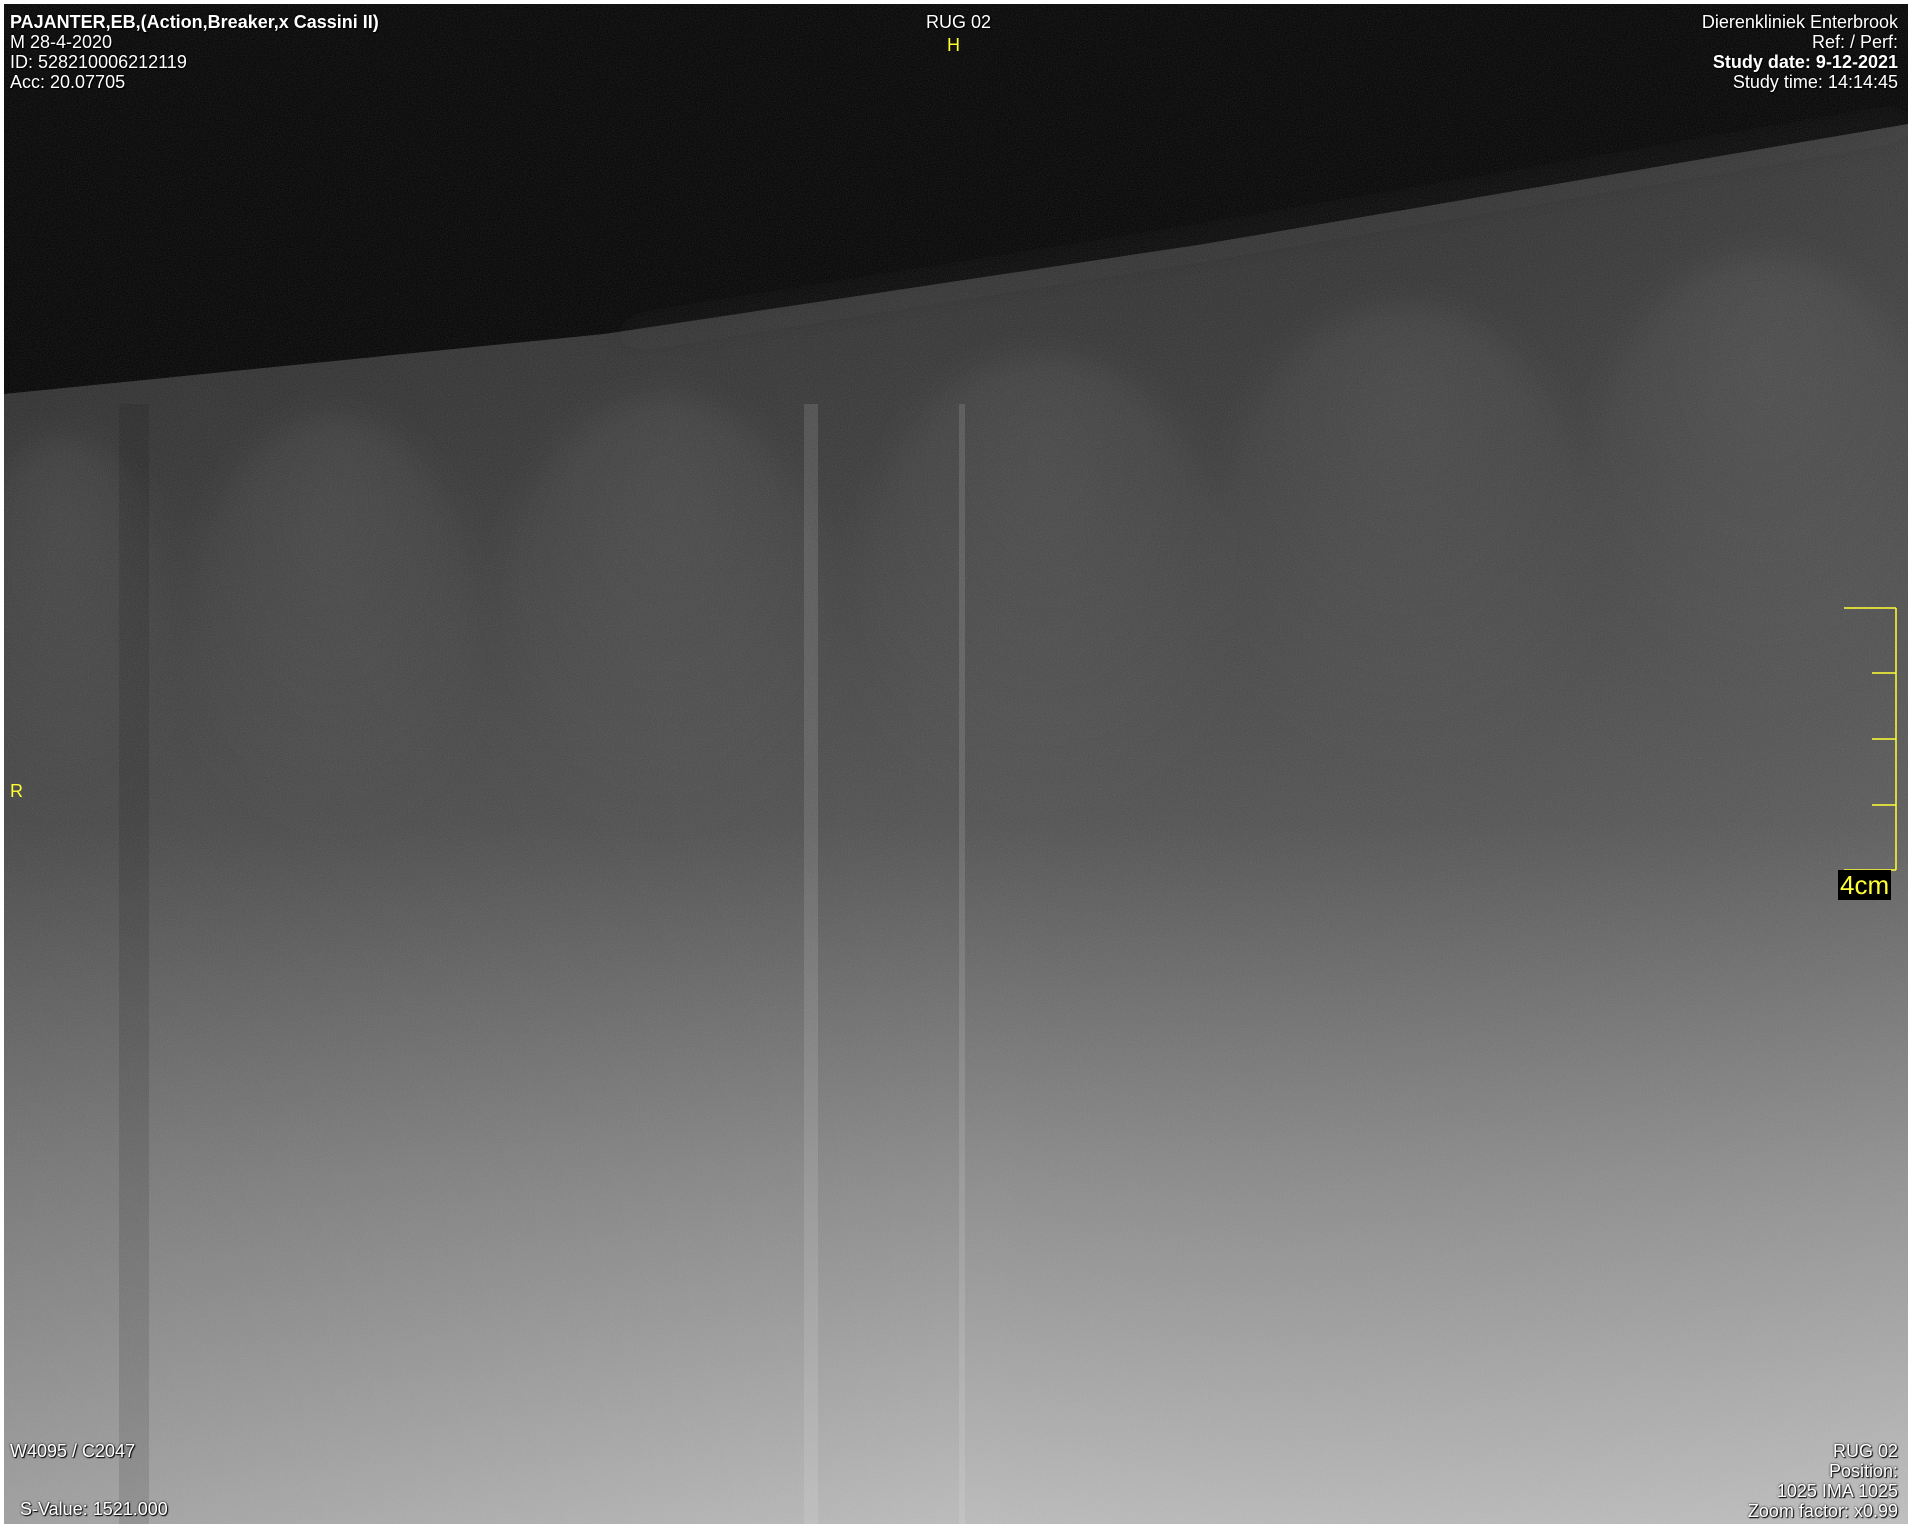 This screenshot has width=1912, height=1528. Describe the element at coordinates (1863, 1471) in the screenshot. I see `position-label: Position:` at that location.